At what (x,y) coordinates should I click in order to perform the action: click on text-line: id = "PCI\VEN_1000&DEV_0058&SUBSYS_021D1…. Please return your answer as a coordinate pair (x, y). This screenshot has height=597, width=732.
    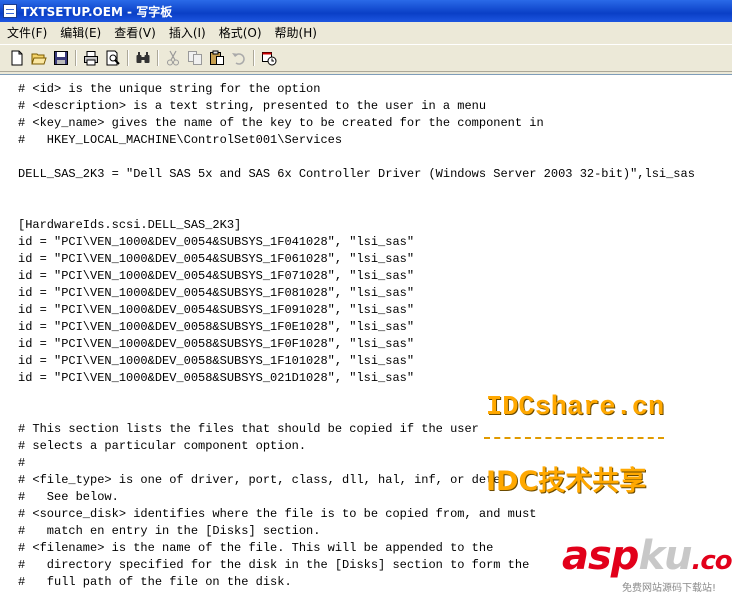
    Looking at the image, I should click on (216, 378).